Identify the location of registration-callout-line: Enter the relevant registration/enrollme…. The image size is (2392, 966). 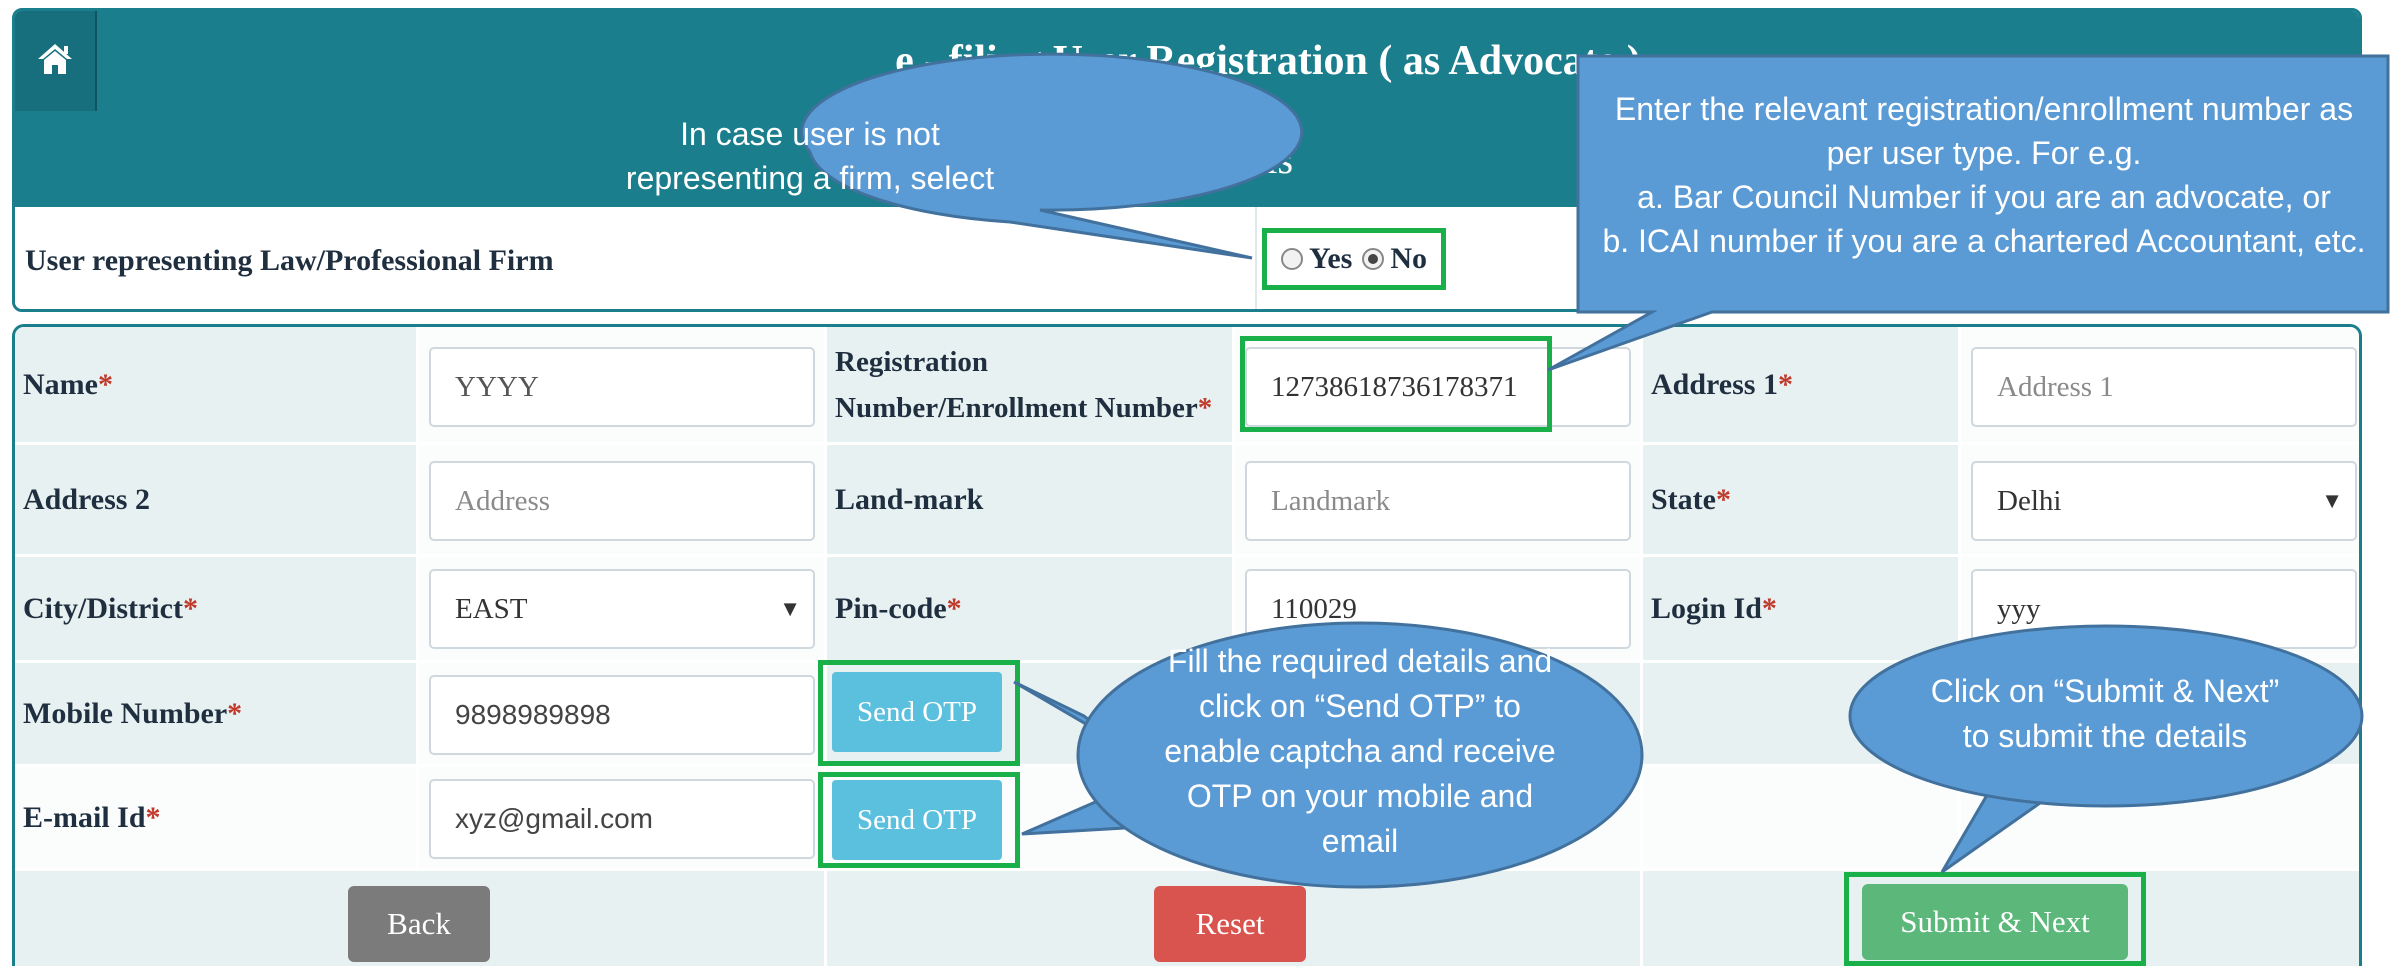
(1984, 131).